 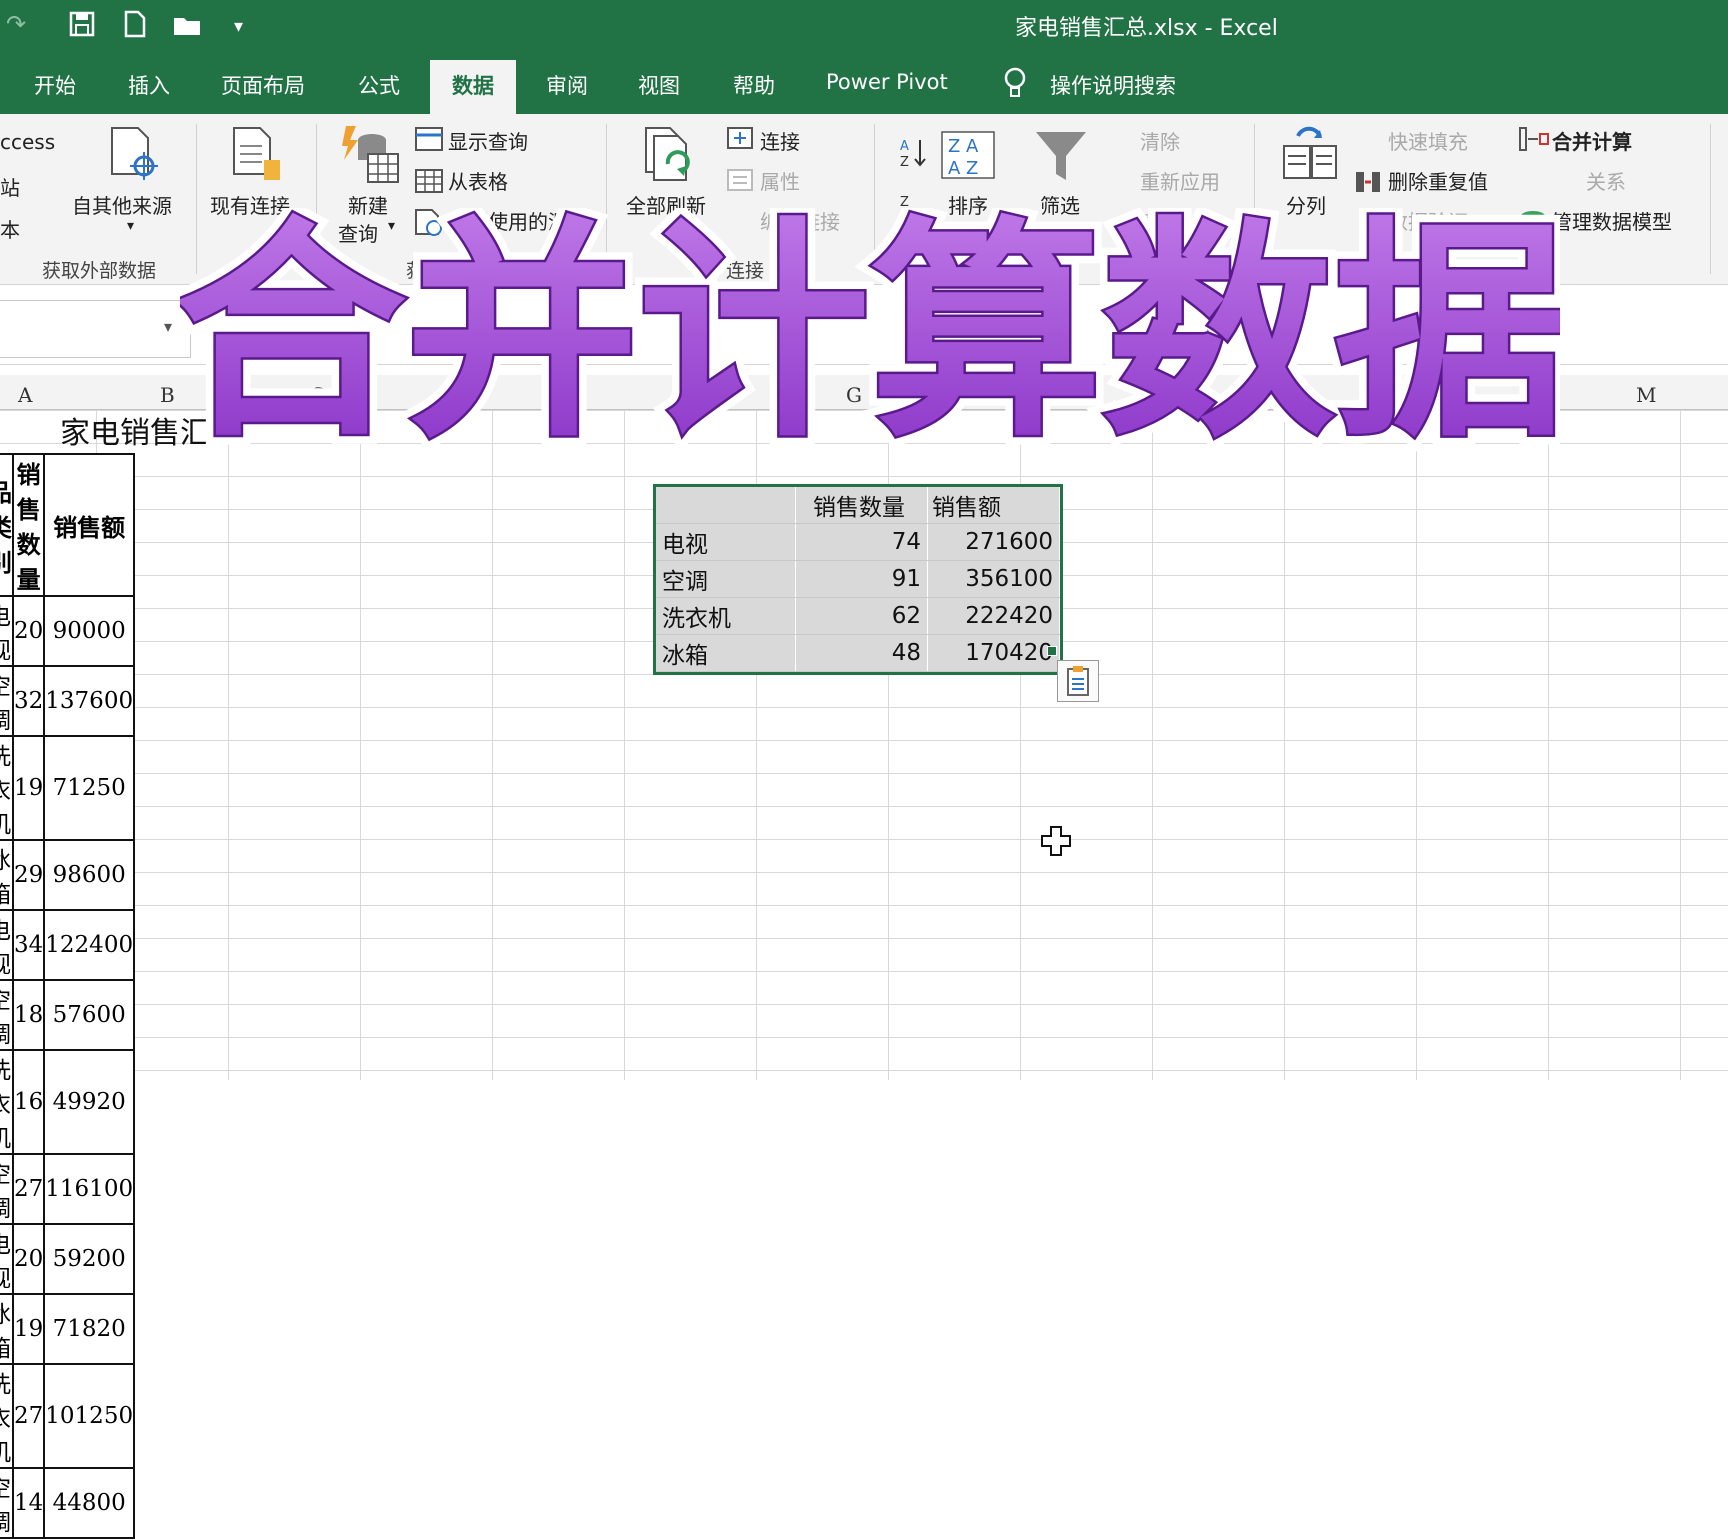 I want to click on tab-page-layout: 页面布局, so click(x=263, y=85).